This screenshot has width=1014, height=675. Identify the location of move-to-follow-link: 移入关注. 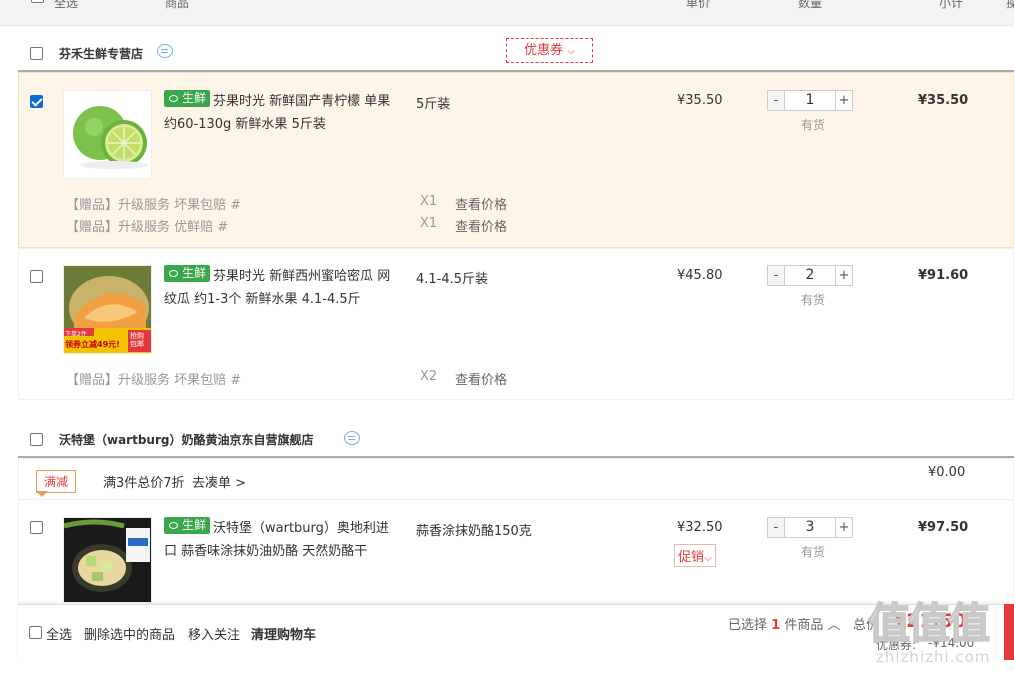
(214, 633).